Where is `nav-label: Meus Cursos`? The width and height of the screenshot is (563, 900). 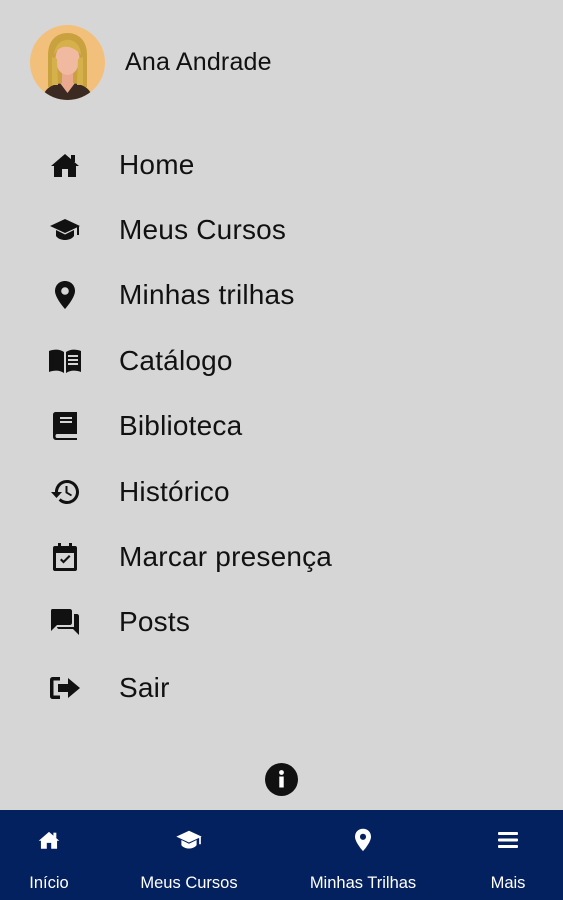 nav-label: Meus Cursos is located at coordinates (189, 883).